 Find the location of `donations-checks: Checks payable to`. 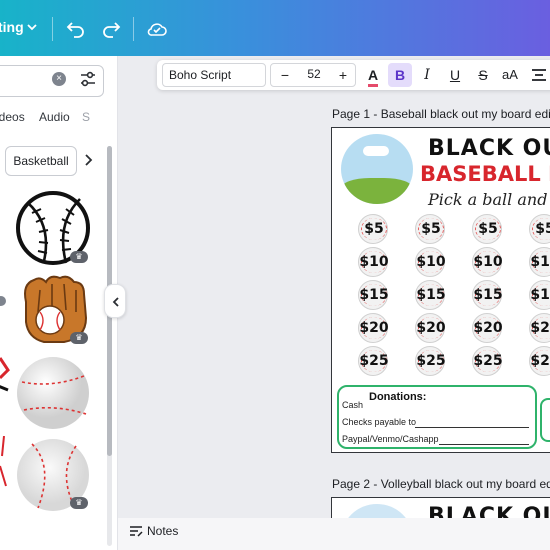

donations-checks: Checks payable to is located at coordinates (379, 422).